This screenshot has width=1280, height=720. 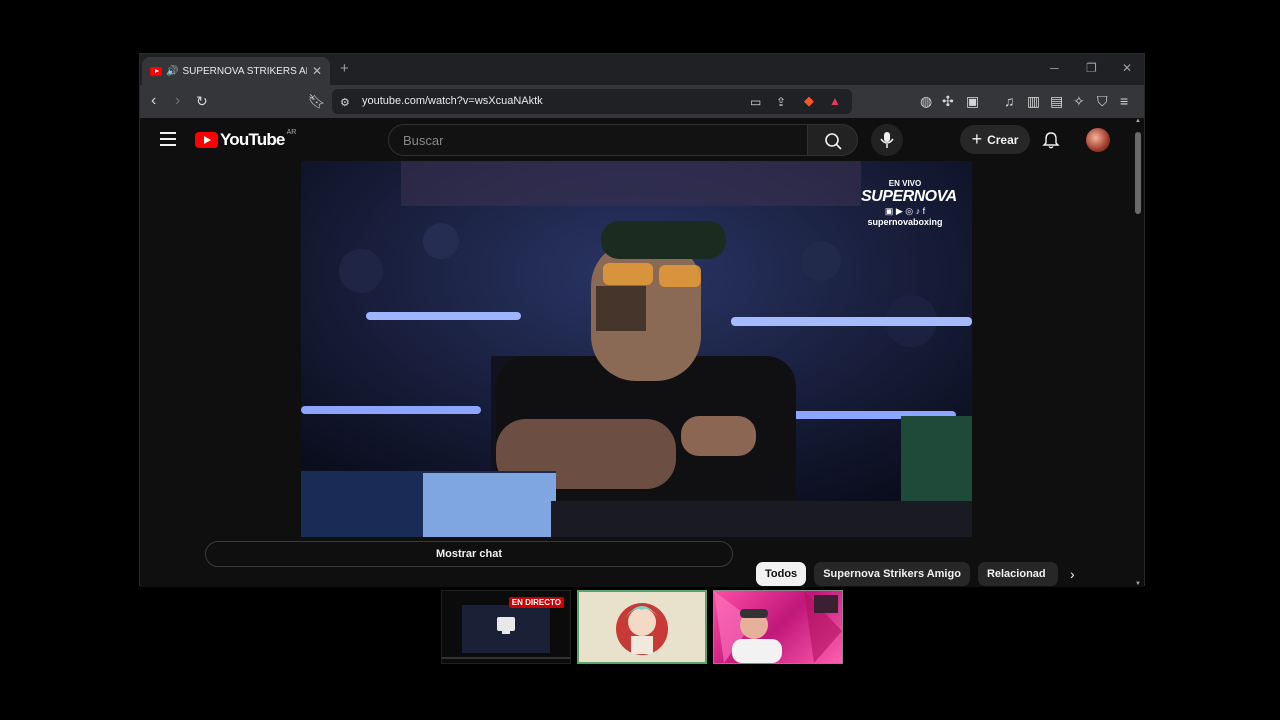 I want to click on social-icons: ▣ ▶ ◎ ♪ f, so click(x=905, y=211).